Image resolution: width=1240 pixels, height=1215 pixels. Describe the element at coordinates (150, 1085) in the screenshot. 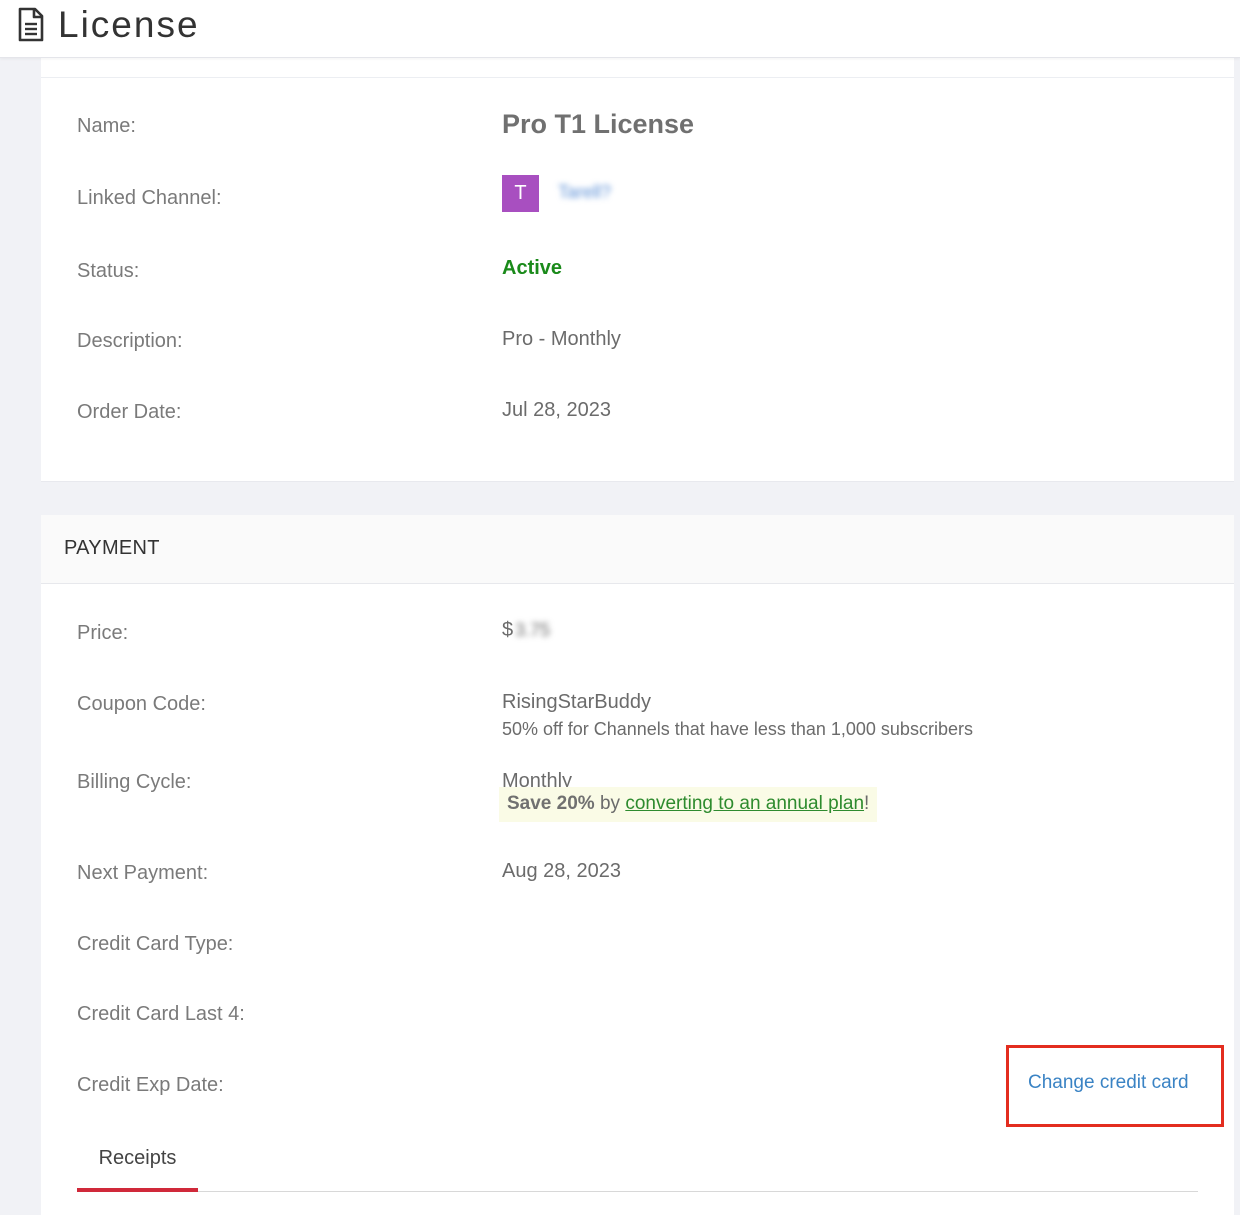

I see `cc-exp-label: Credit Exp Date:` at that location.